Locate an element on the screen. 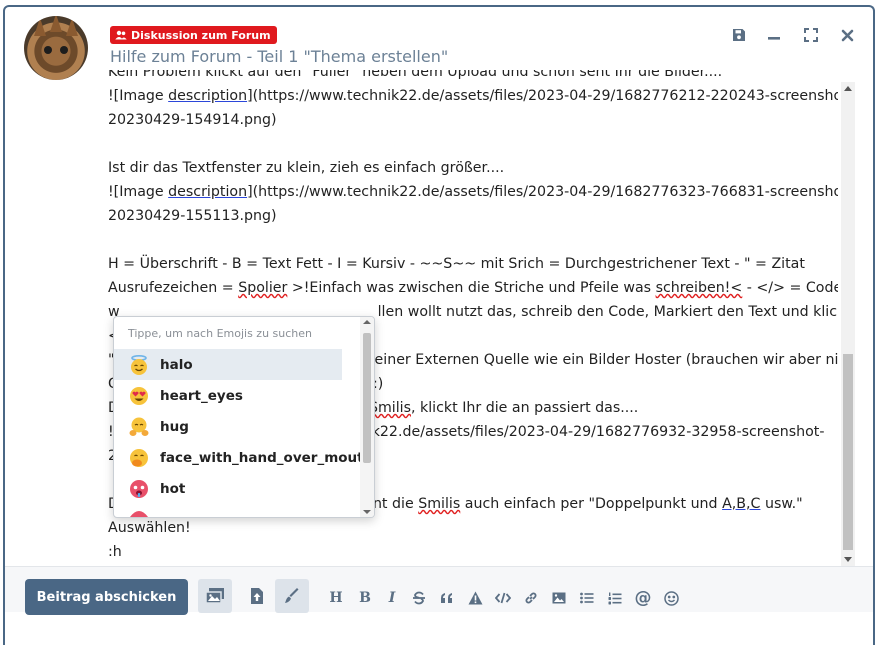 Image resolution: width=880 pixels, height=645 pixels. floppy-disk-icon is located at coordinates (739, 35).